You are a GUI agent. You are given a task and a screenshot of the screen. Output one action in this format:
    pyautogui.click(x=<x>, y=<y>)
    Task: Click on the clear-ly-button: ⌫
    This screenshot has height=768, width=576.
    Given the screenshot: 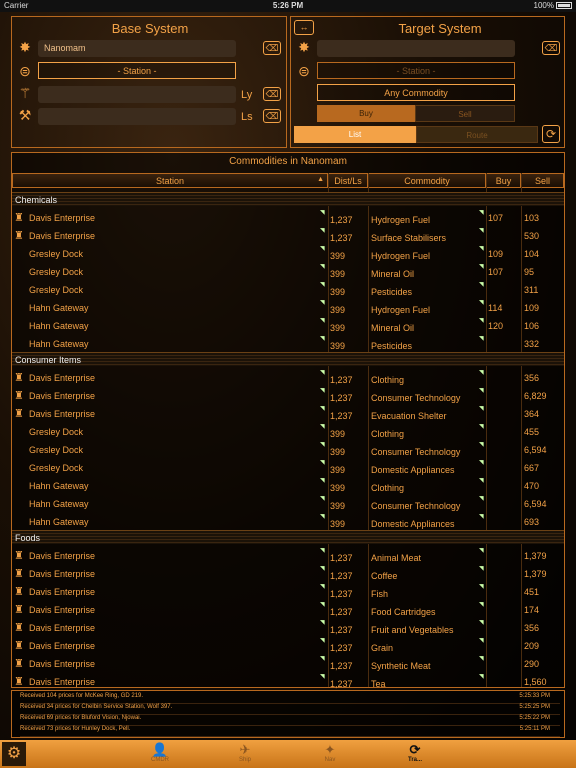 What is the action you would take?
    pyautogui.click(x=272, y=94)
    